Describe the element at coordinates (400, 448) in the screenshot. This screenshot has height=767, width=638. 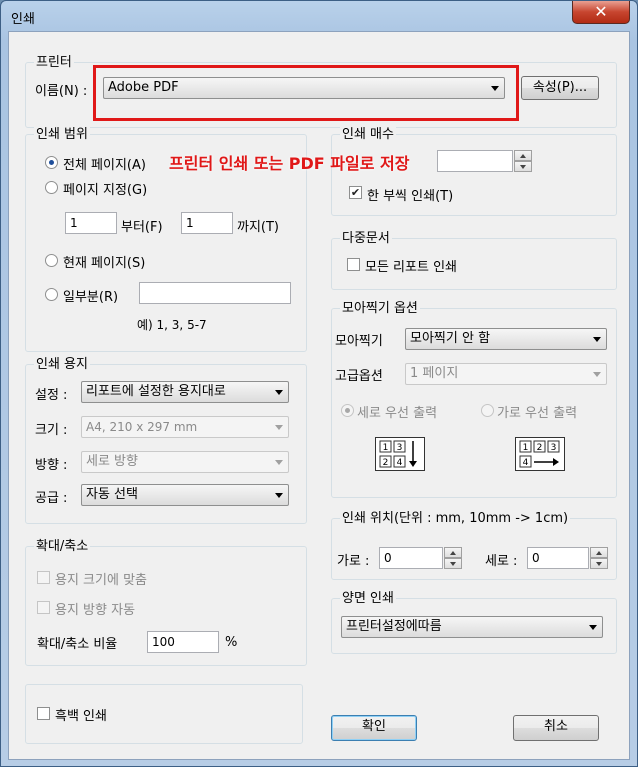
I see `vertical-icon-cell-2: 3` at that location.